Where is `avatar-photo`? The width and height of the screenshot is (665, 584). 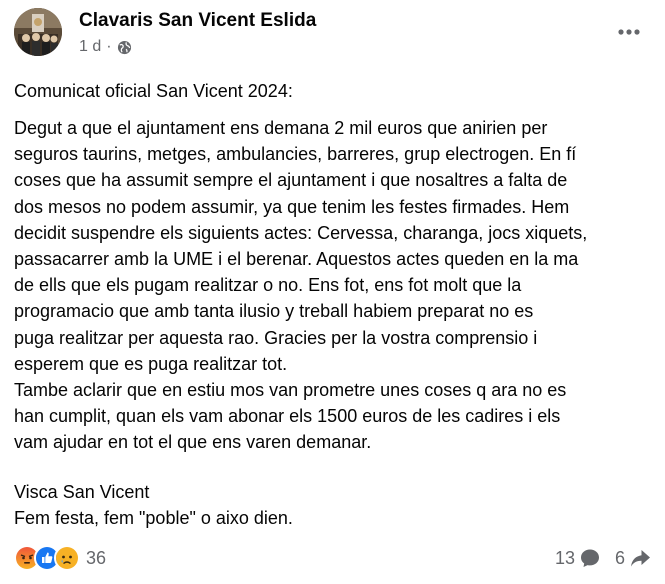 avatar-photo is located at coordinates (38, 32).